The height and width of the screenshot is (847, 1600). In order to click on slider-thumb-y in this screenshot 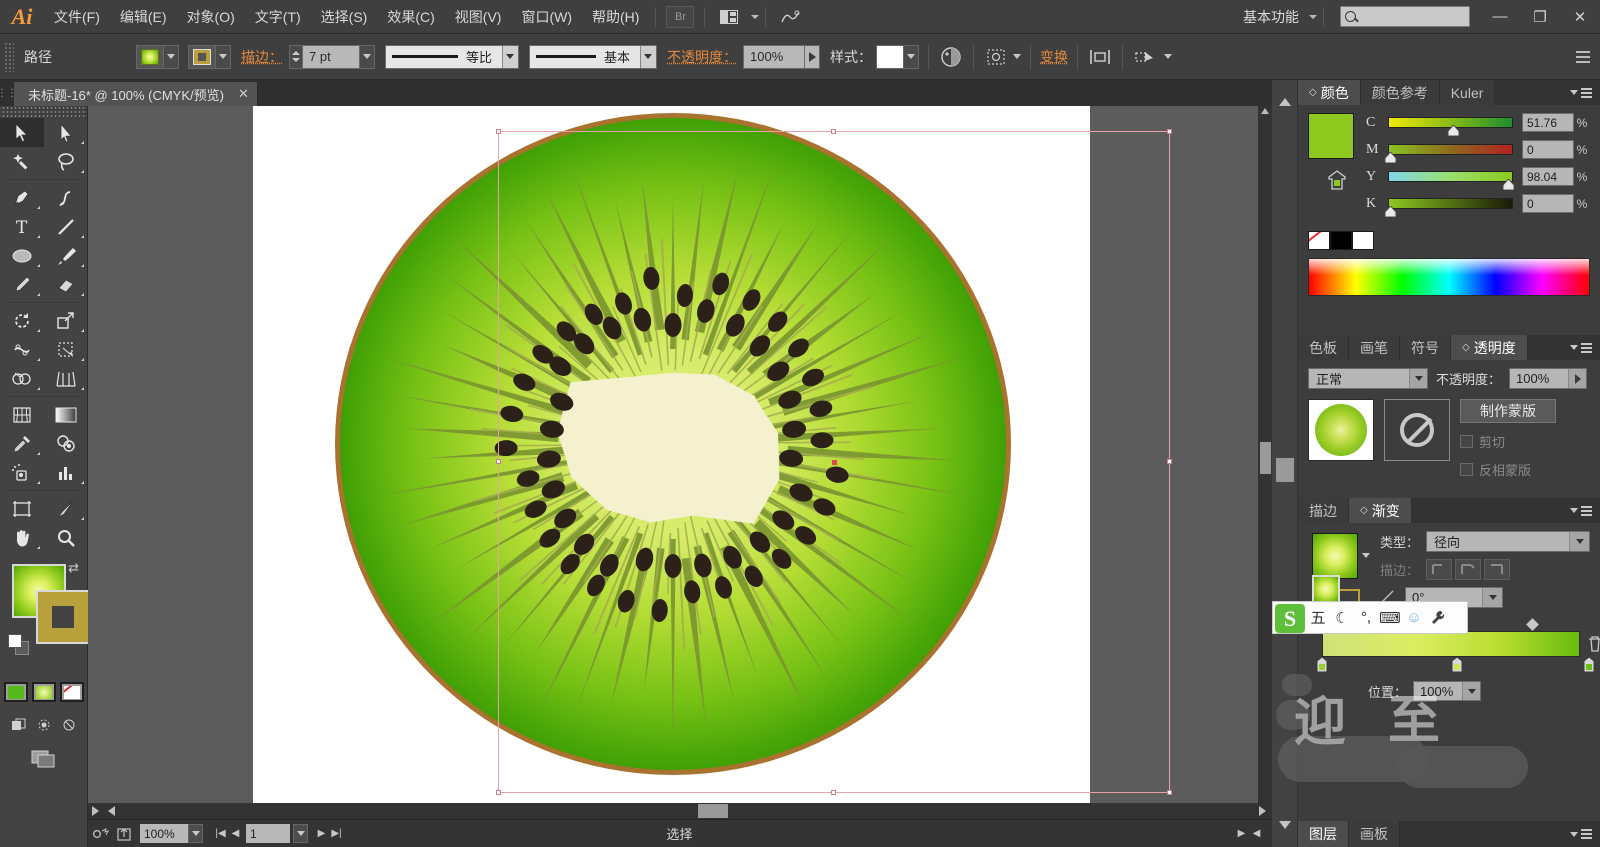, I will do `click(1508, 184)`.